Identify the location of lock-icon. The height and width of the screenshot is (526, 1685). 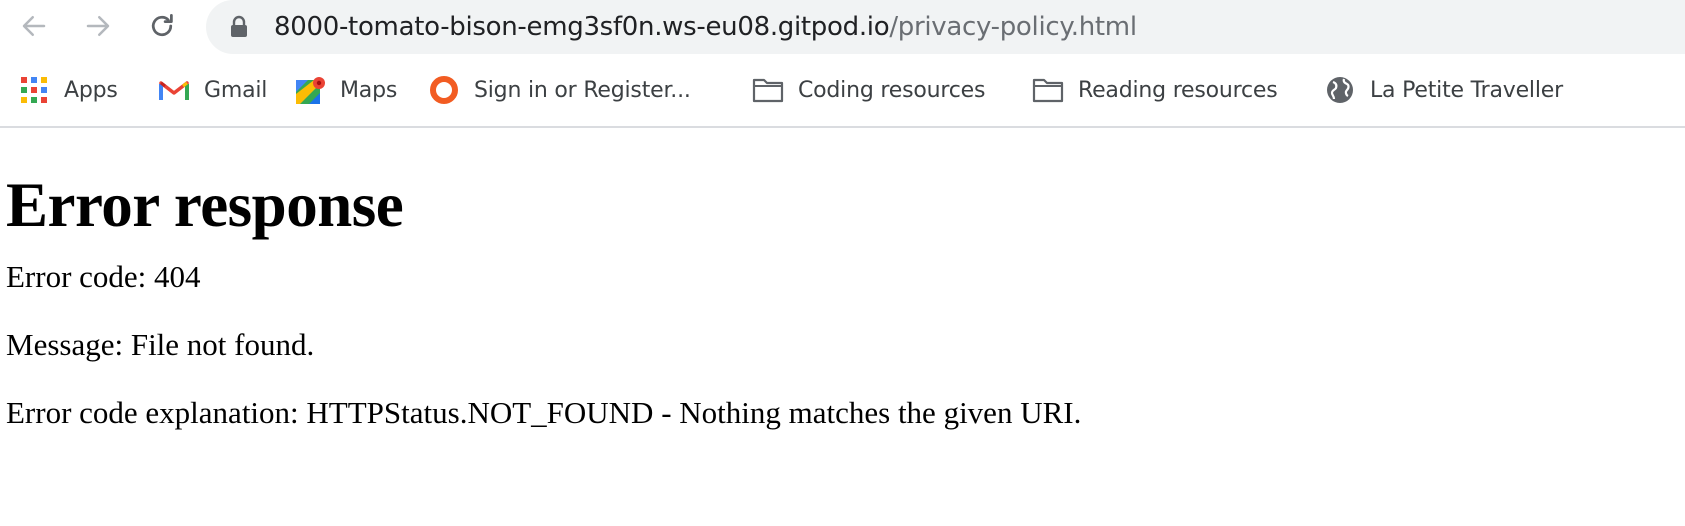
(239, 27).